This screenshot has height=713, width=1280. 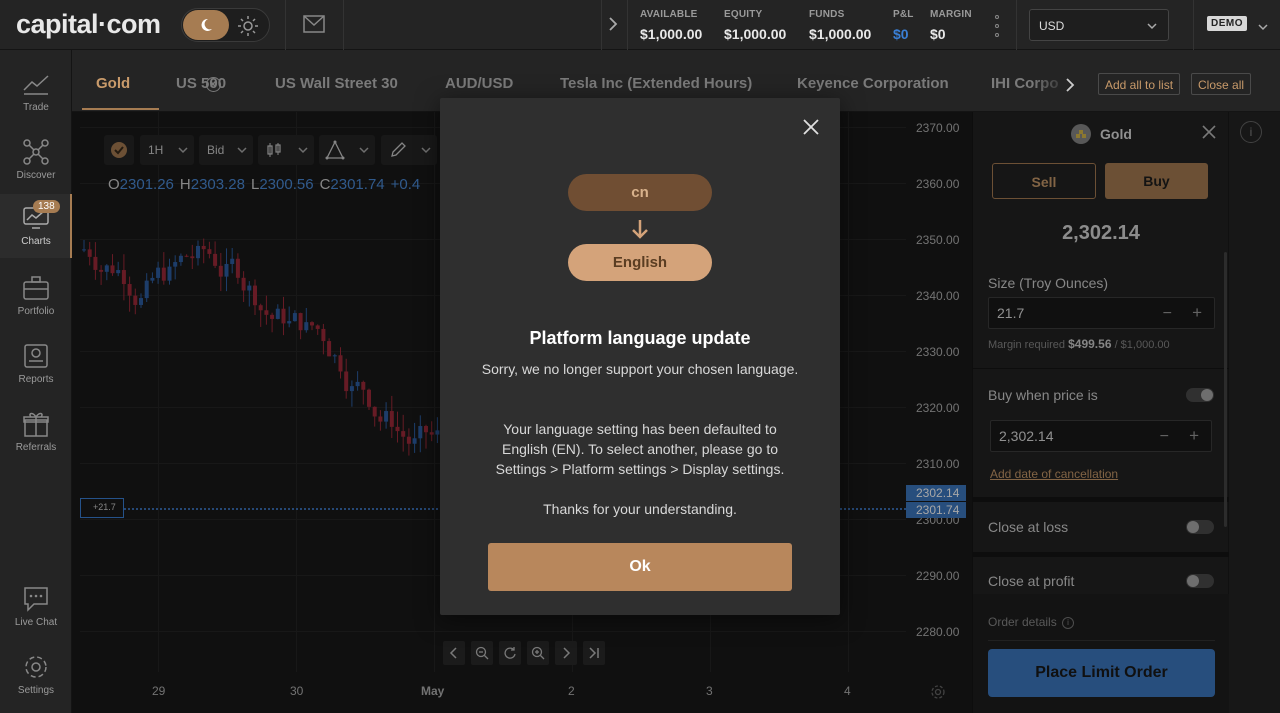 I want to click on add-all-to-list-button: Add all to list, so click(x=1139, y=84).